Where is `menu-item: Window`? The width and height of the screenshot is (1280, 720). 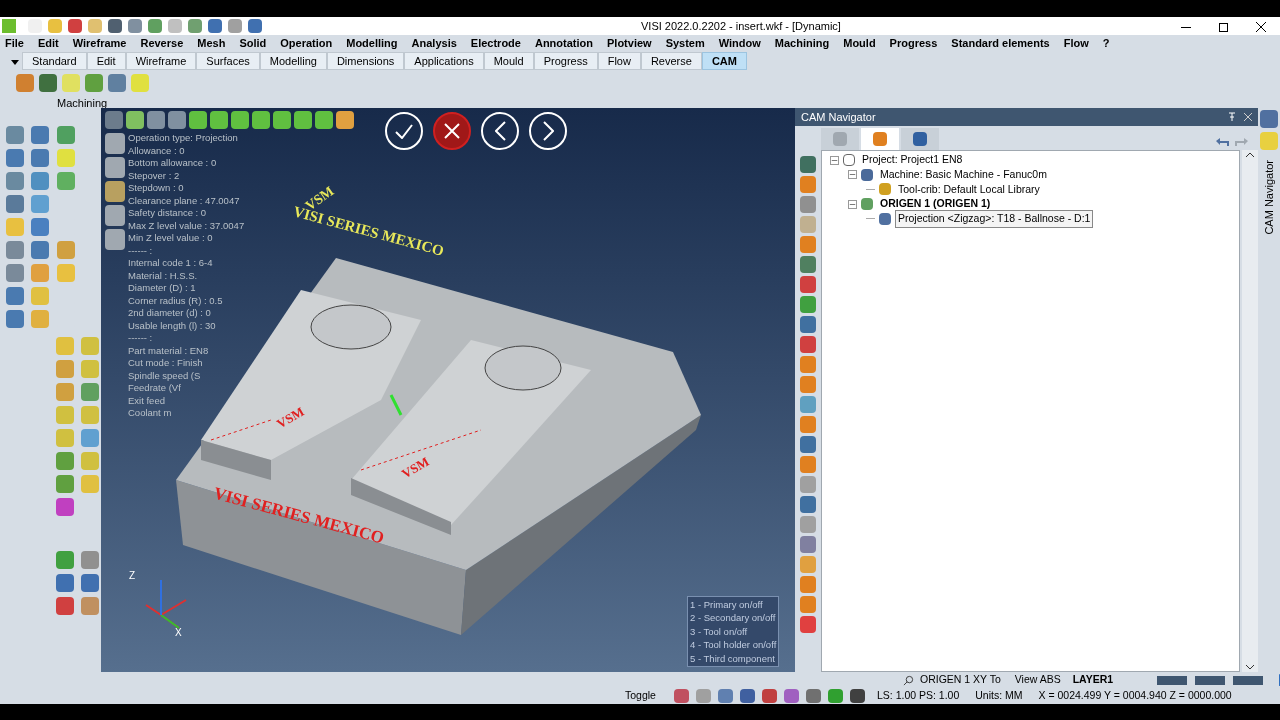
menu-item: Window is located at coordinates (739, 43).